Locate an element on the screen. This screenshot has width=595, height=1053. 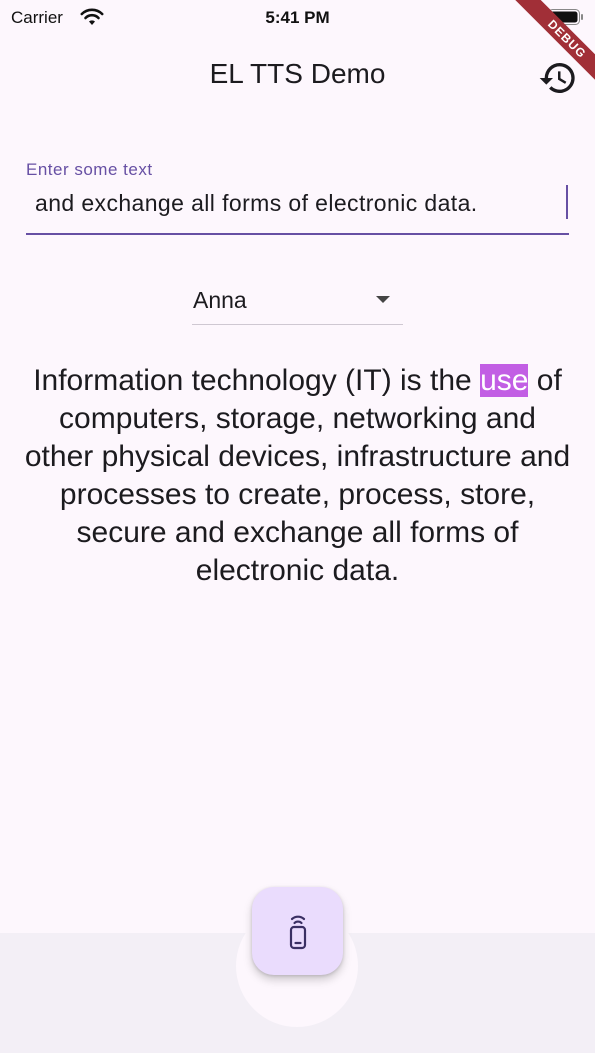
history-icon is located at coordinates (558, 78).